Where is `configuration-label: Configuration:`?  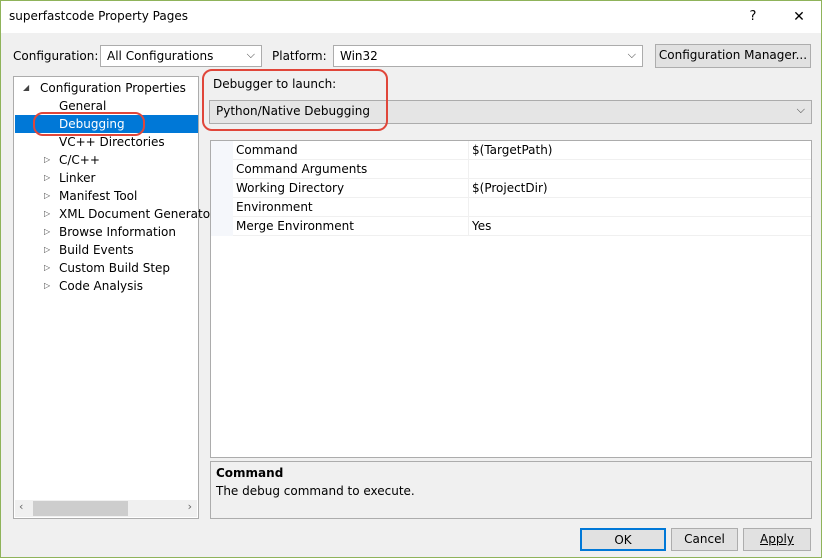
configuration-label: Configuration: is located at coordinates (56, 56).